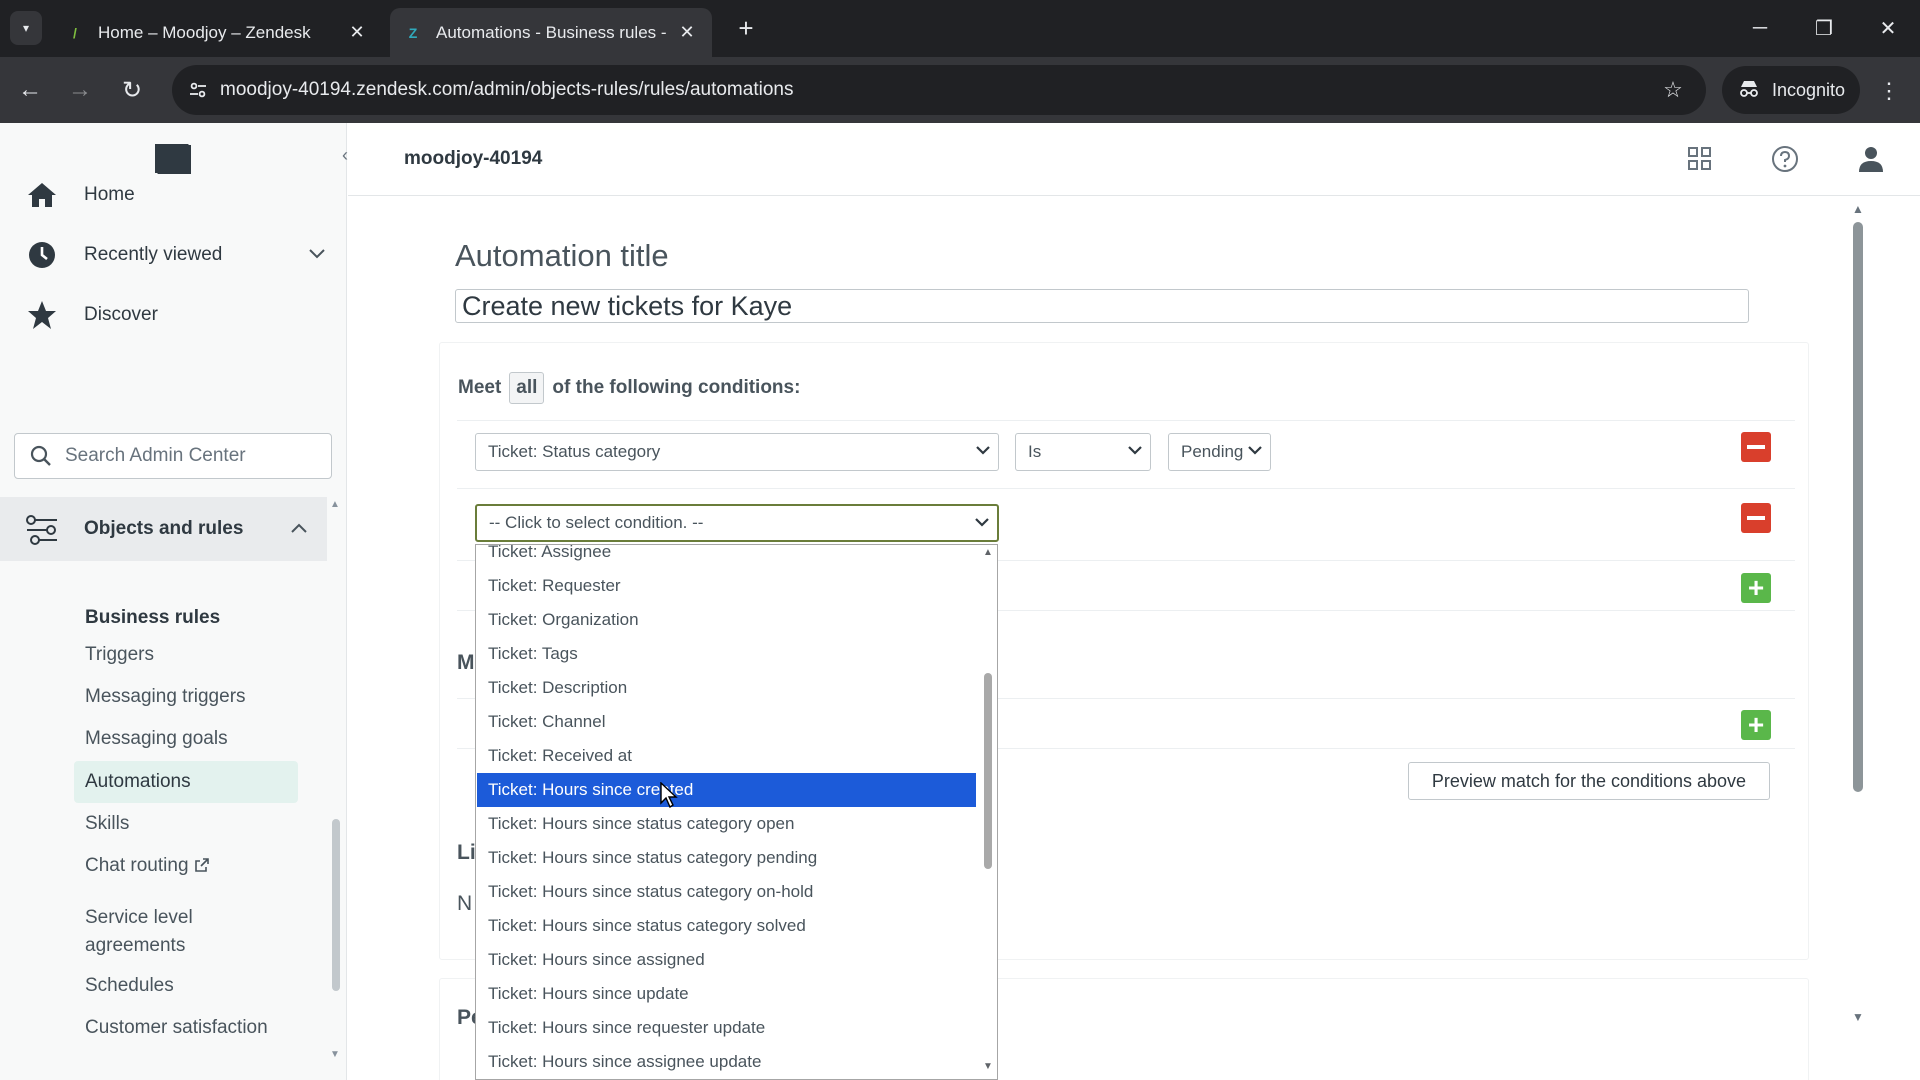  What do you see at coordinates (1791, 90) in the screenshot?
I see `incognito-indicator: Incognito` at bounding box center [1791, 90].